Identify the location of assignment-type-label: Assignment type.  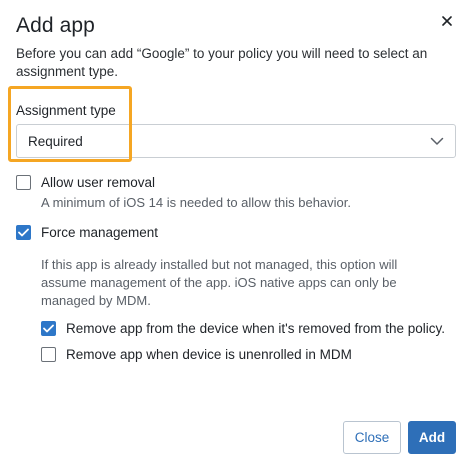
(66, 110).